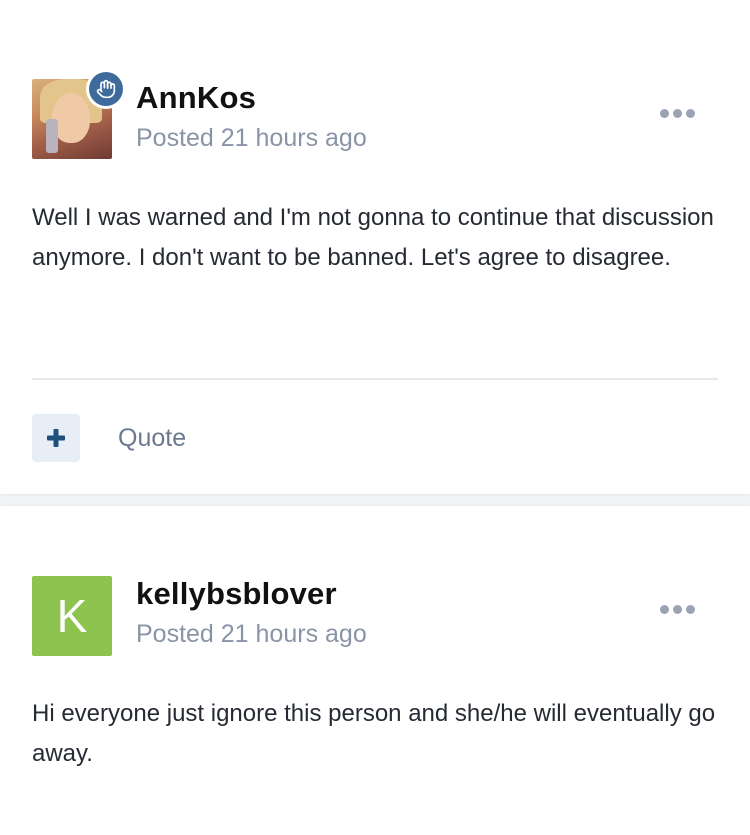 The width and height of the screenshot is (750, 835). I want to click on username: AnnKos, so click(196, 98).